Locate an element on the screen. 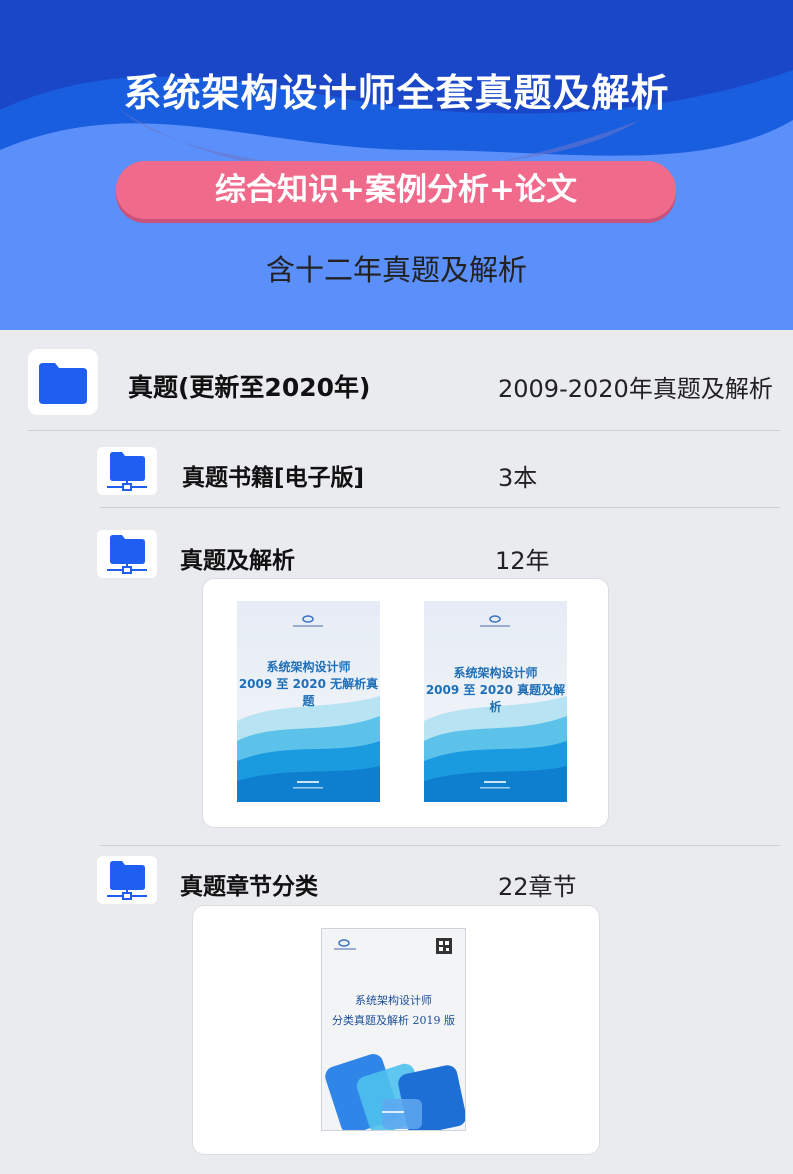 This screenshot has height=1174, width=793. section-value-analysis: 12年 is located at coordinates (522, 561).